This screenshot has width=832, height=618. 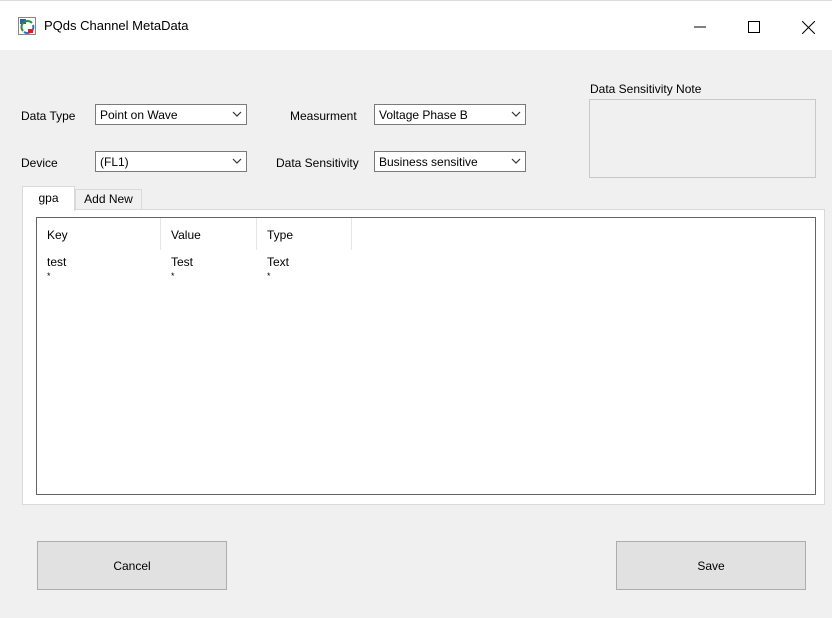 I want to click on cell-key: test, so click(x=56, y=262).